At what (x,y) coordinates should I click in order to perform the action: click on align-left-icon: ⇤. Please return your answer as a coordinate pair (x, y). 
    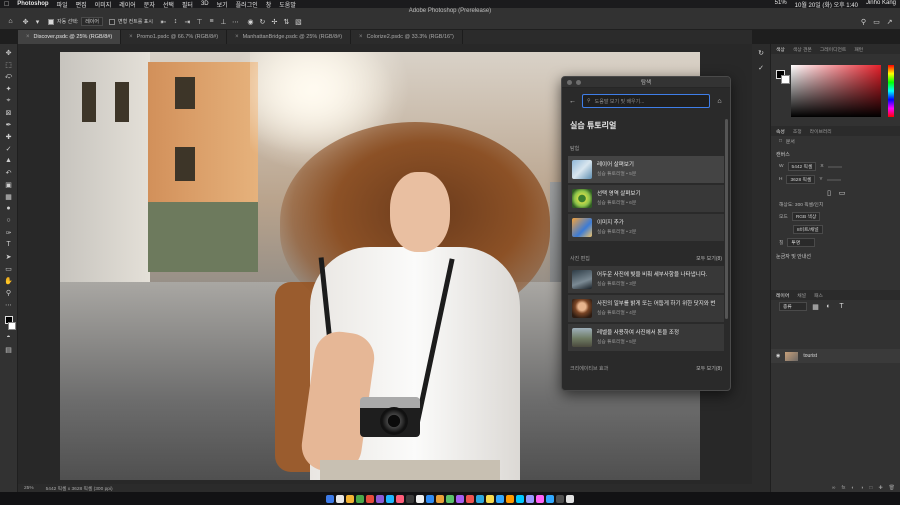
    Looking at the image, I should click on (163, 21).